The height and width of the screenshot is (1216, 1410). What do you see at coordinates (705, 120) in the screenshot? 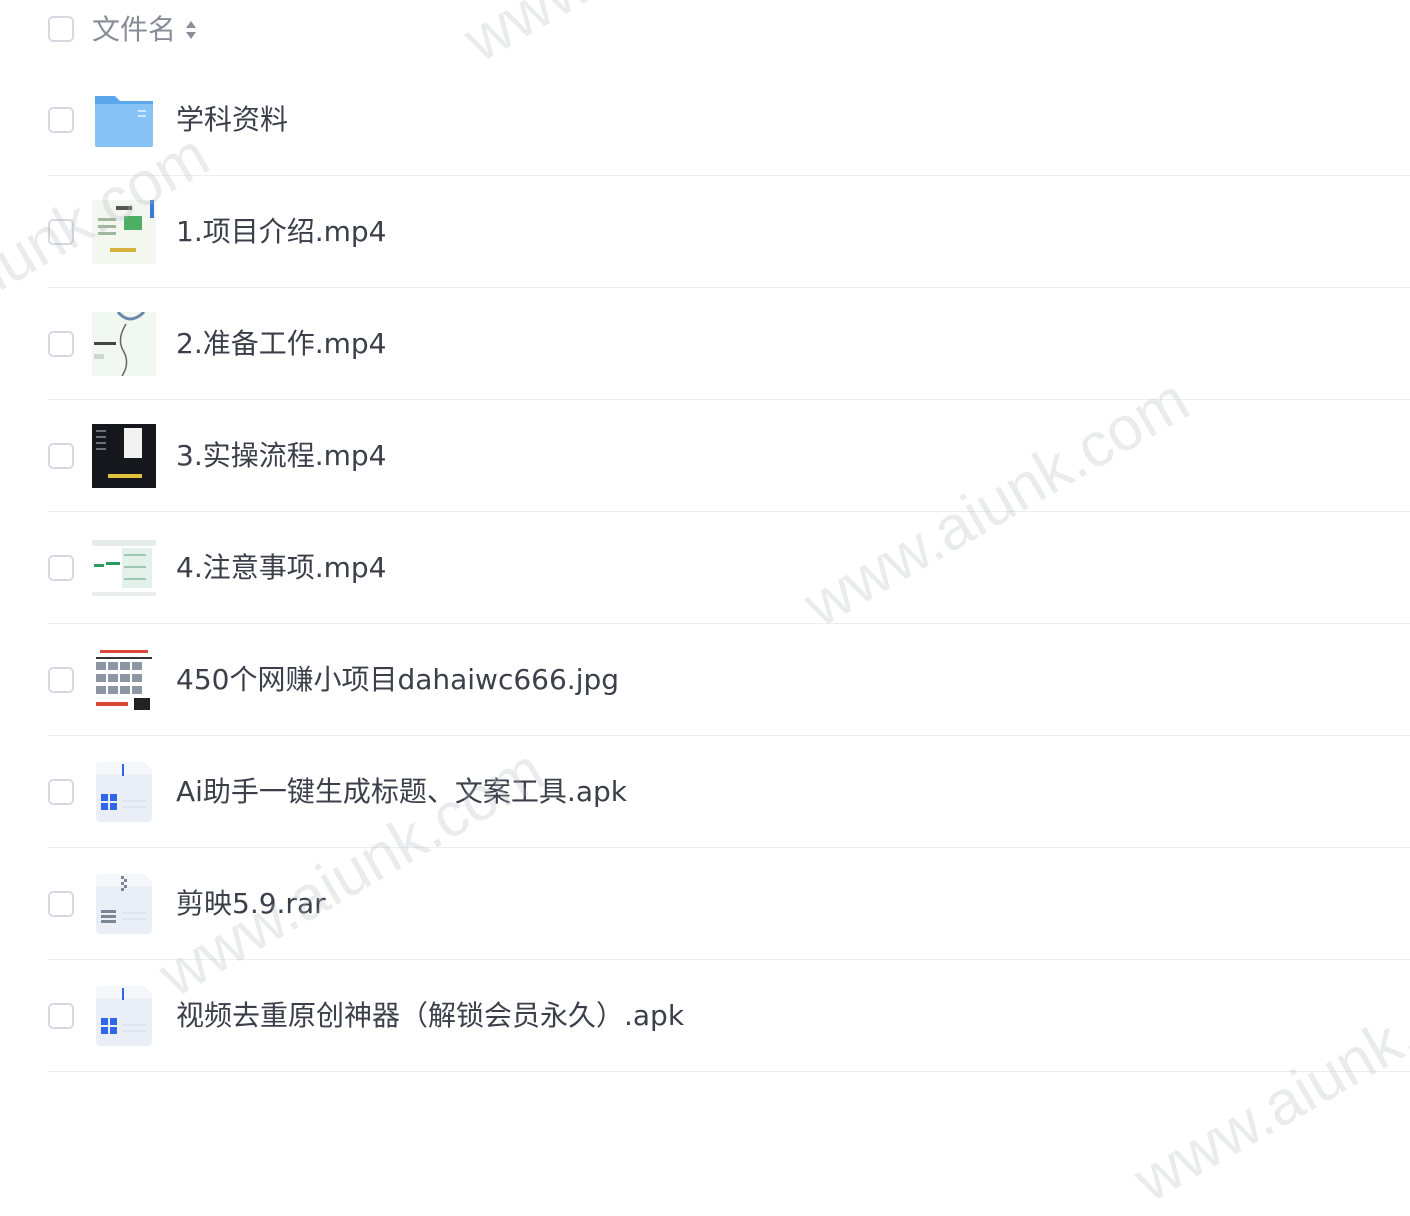
I see `file-row: 学科资料` at bounding box center [705, 120].